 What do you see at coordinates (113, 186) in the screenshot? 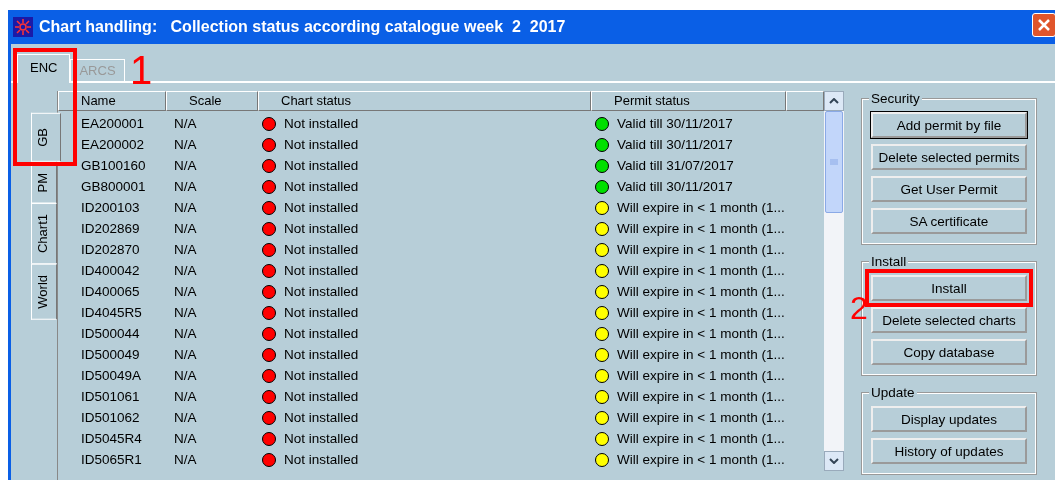
I see `chart-name: GB800001` at bounding box center [113, 186].